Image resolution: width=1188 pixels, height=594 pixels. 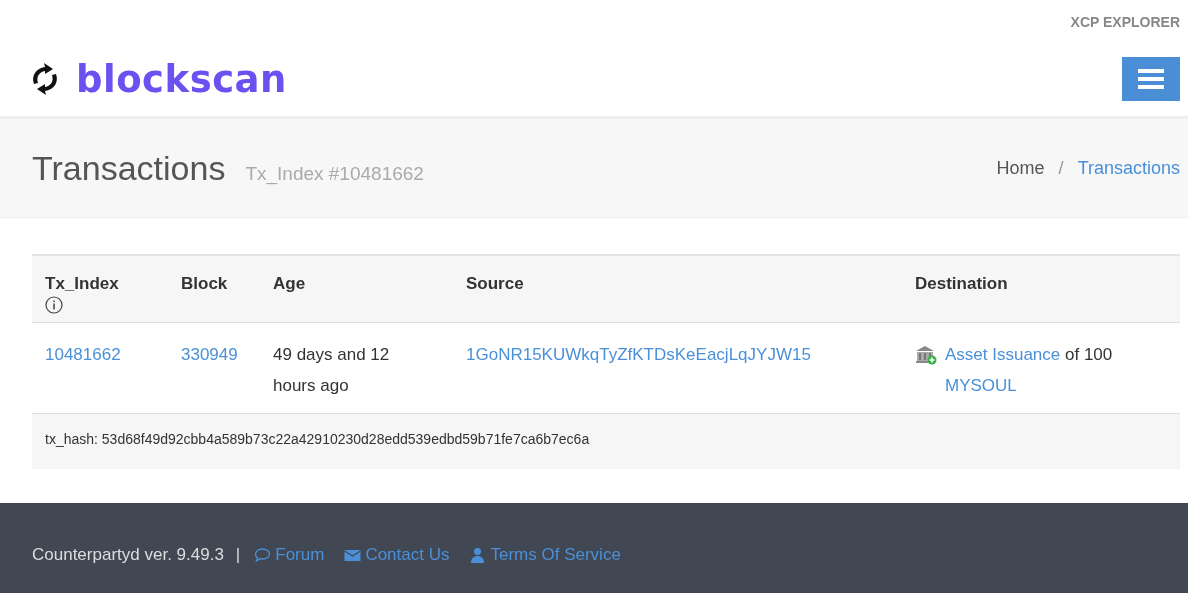 What do you see at coordinates (545, 555) in the screenshot?
I see `footer-link: Terms Of Service` at bounding box center [545, 555].